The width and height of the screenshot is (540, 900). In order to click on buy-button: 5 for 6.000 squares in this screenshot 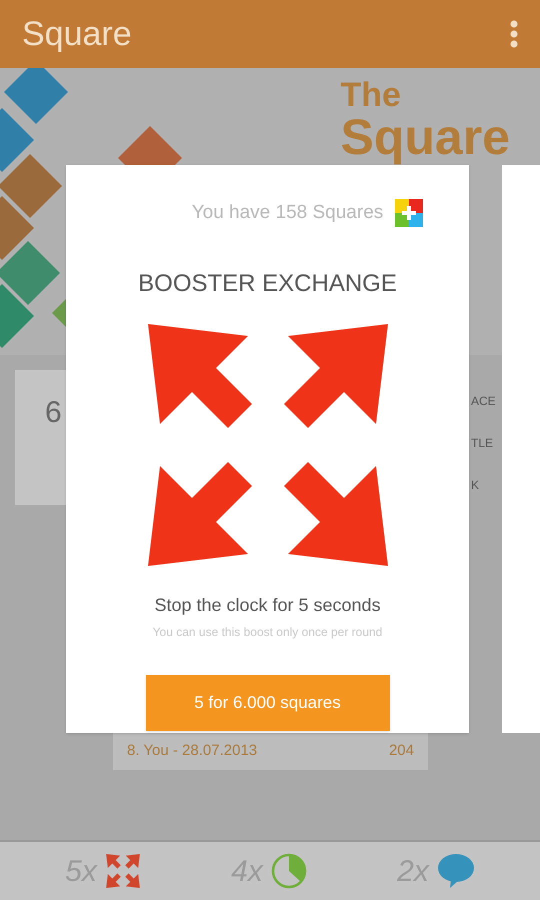, I will do `click(268, 702)`.